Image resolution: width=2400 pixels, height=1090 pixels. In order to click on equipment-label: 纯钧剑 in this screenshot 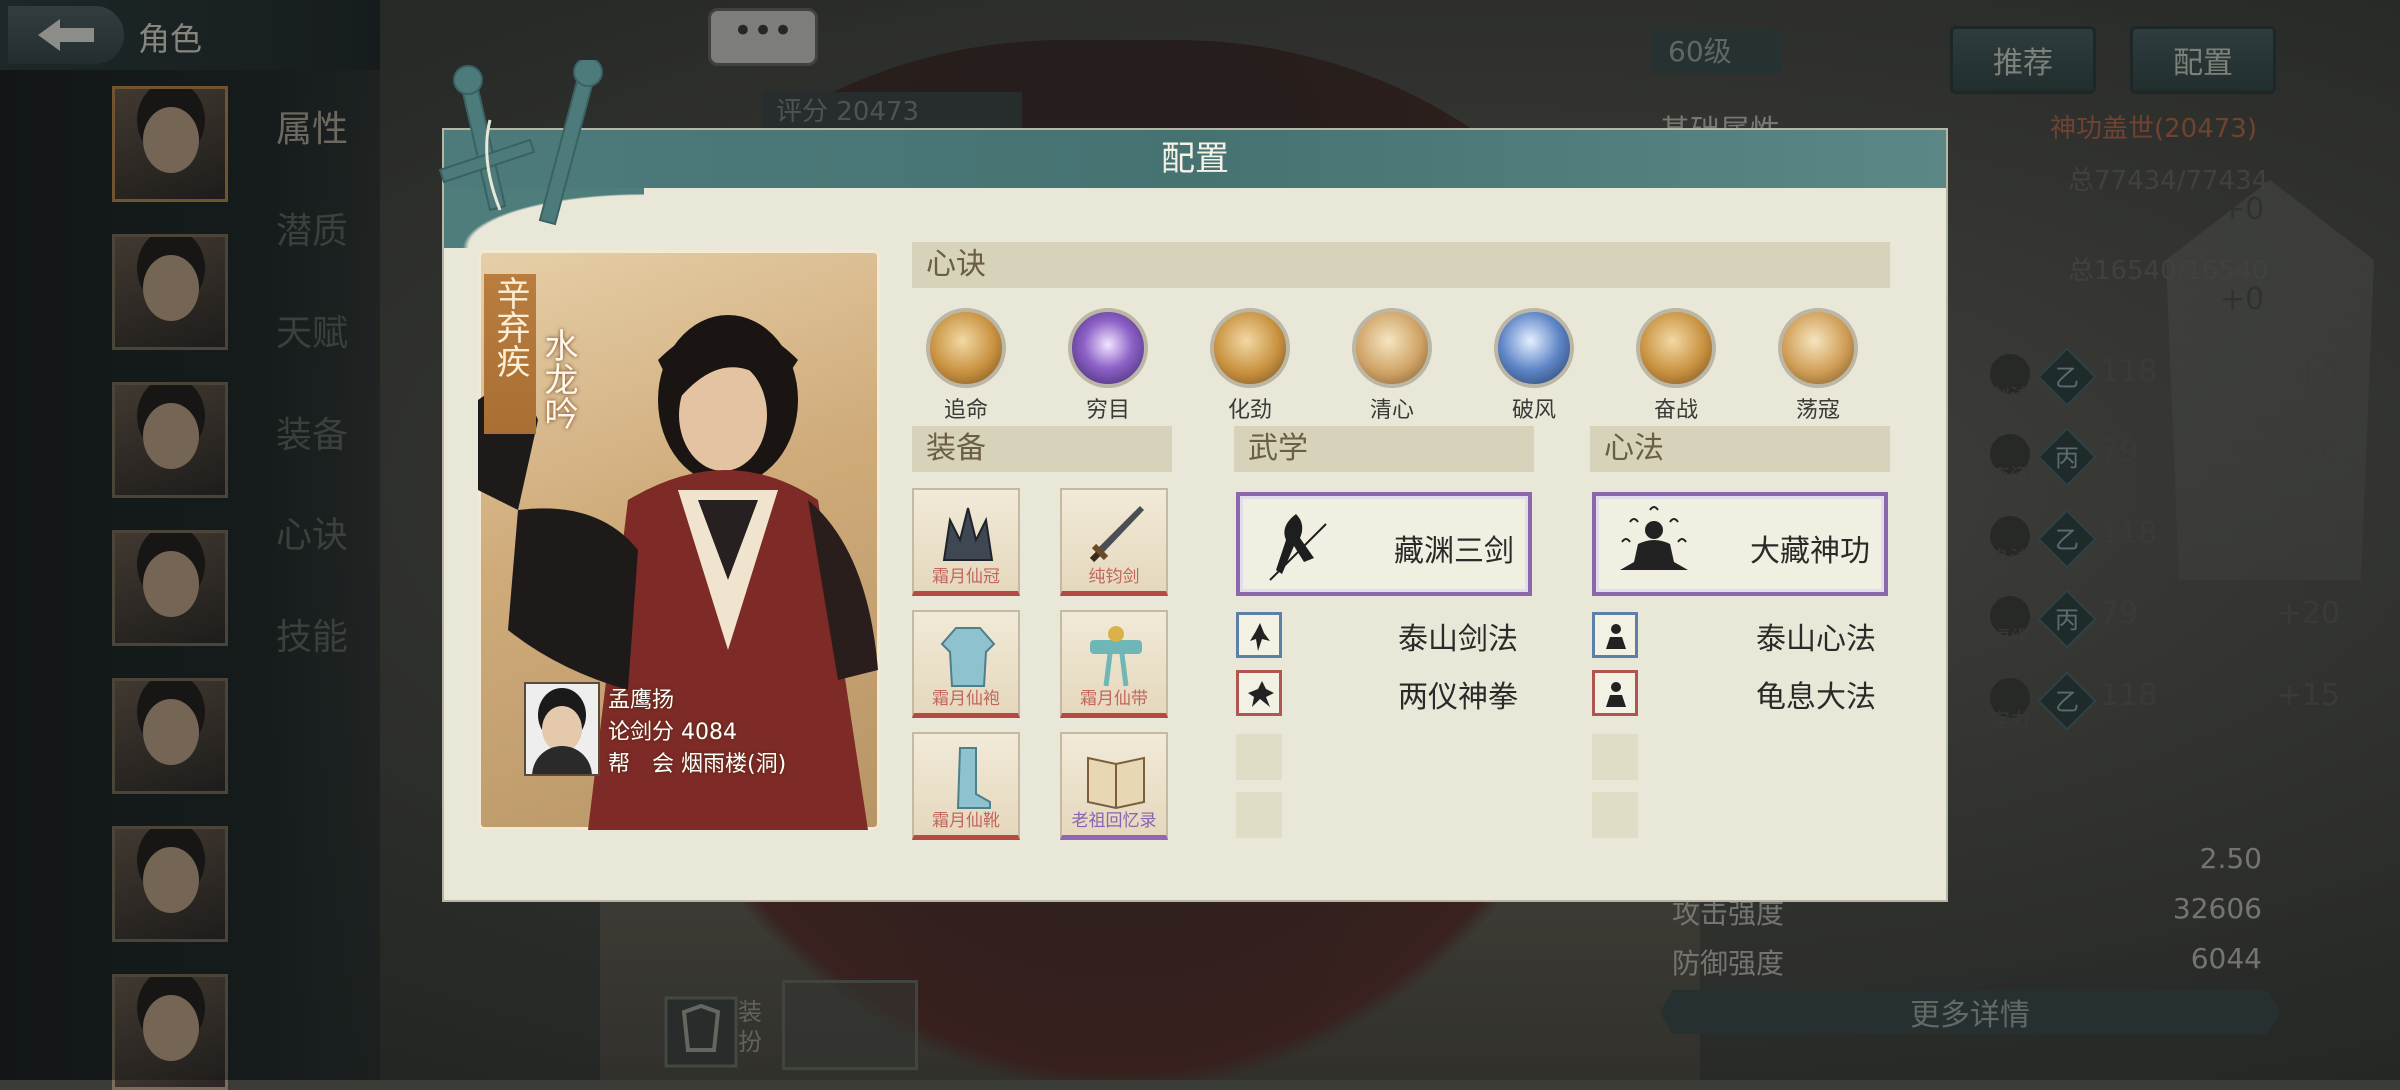, I will do `click(1114, 577)`.